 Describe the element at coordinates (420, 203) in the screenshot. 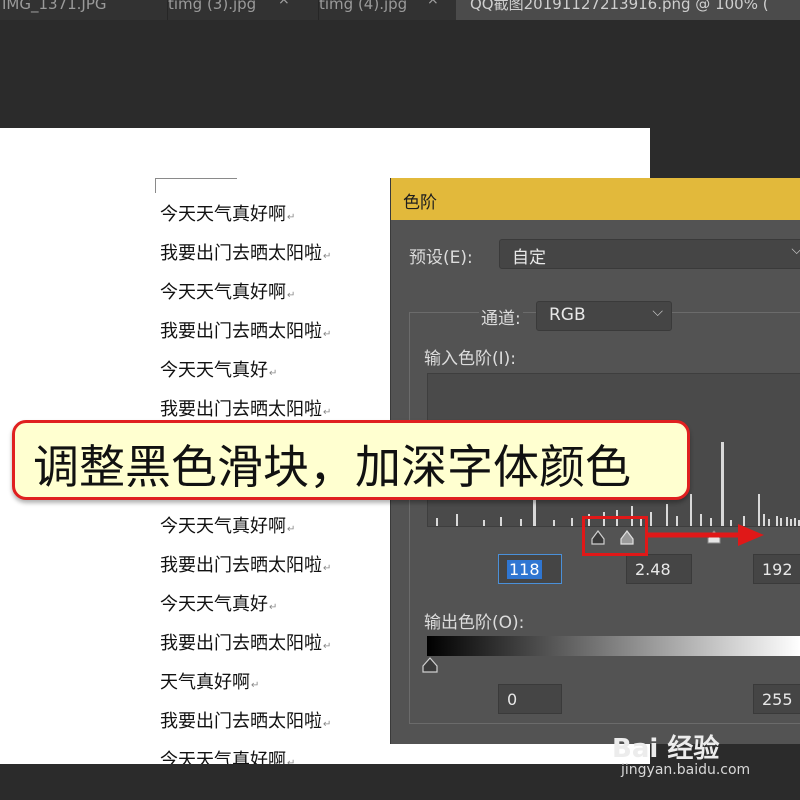

I see `dialog-title: 色阶` at that location.